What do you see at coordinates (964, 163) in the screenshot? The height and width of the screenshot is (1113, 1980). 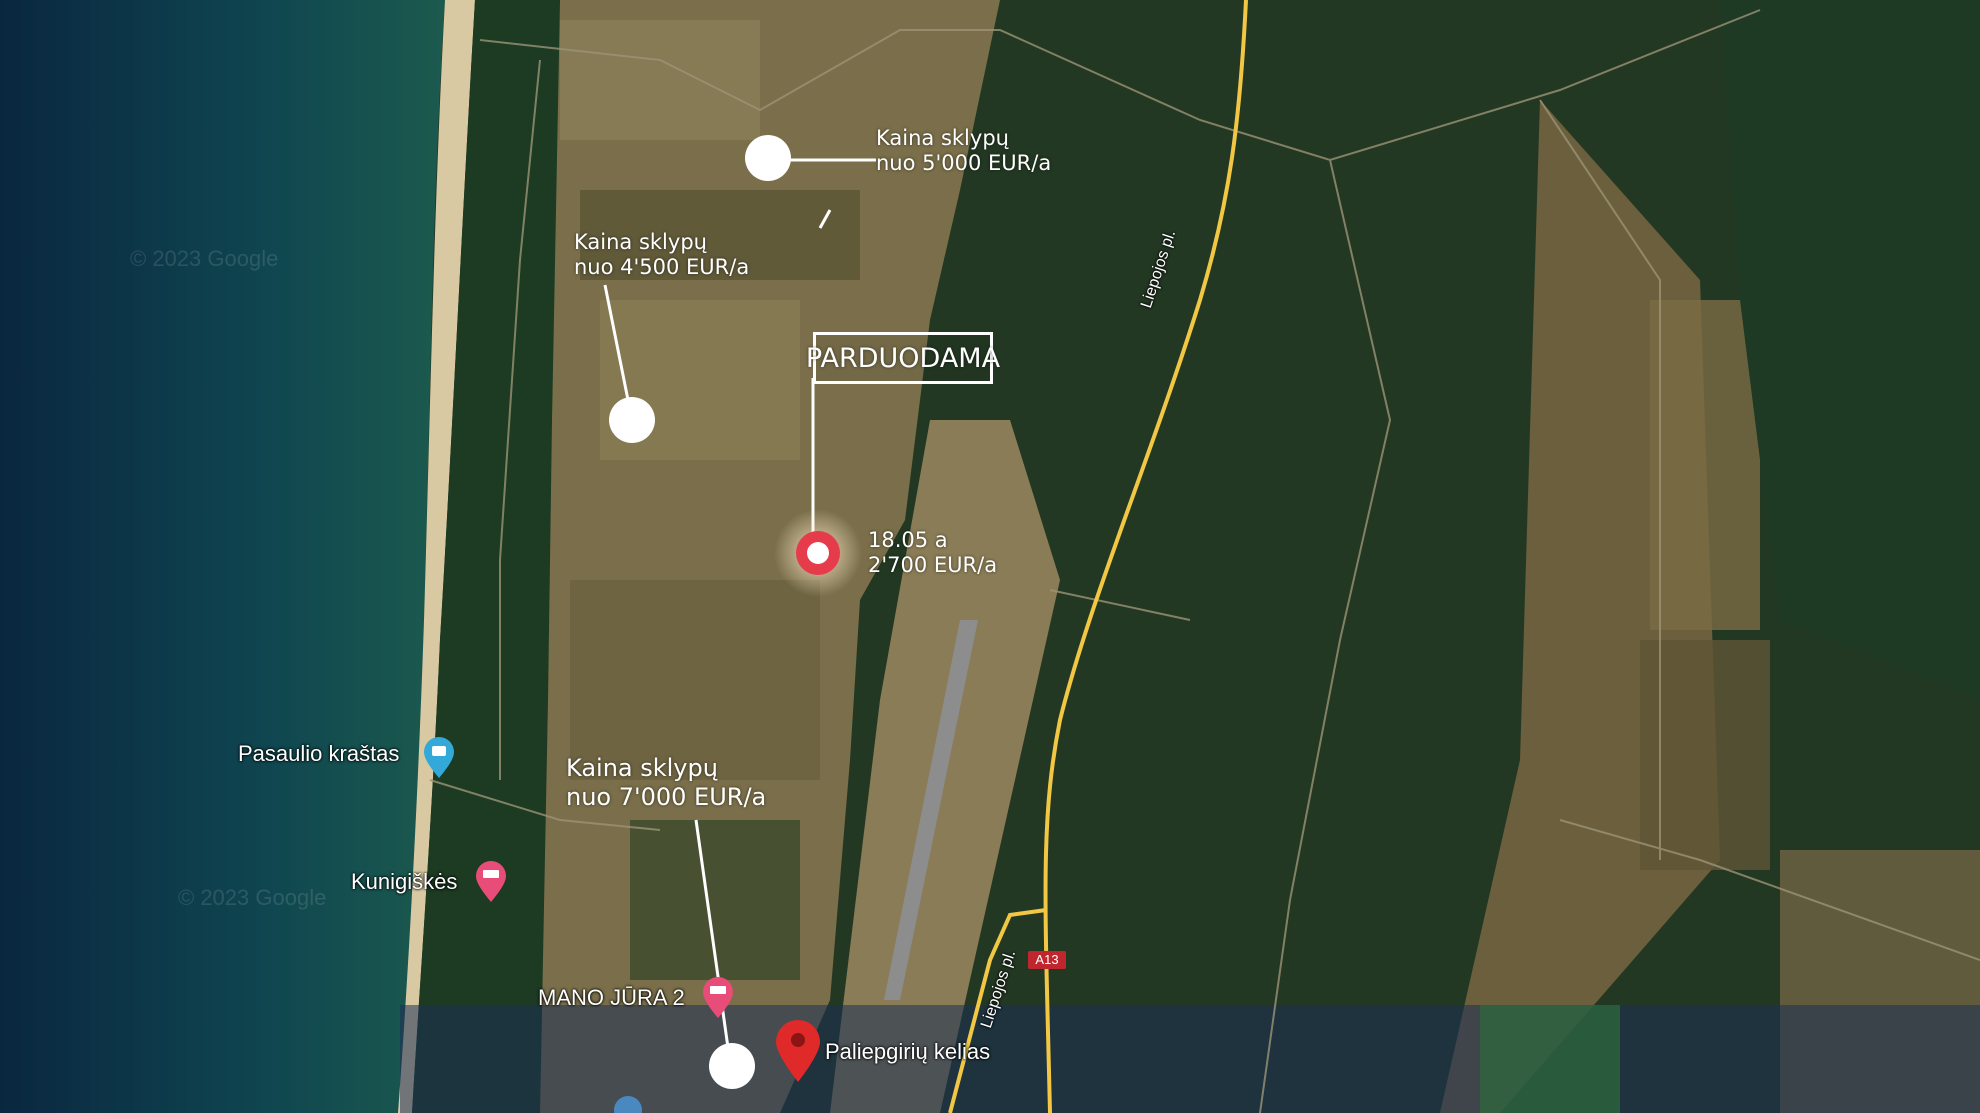 I see `callout-line2: nuo 5'000 EUR/a` at bounding box center [964, 163].